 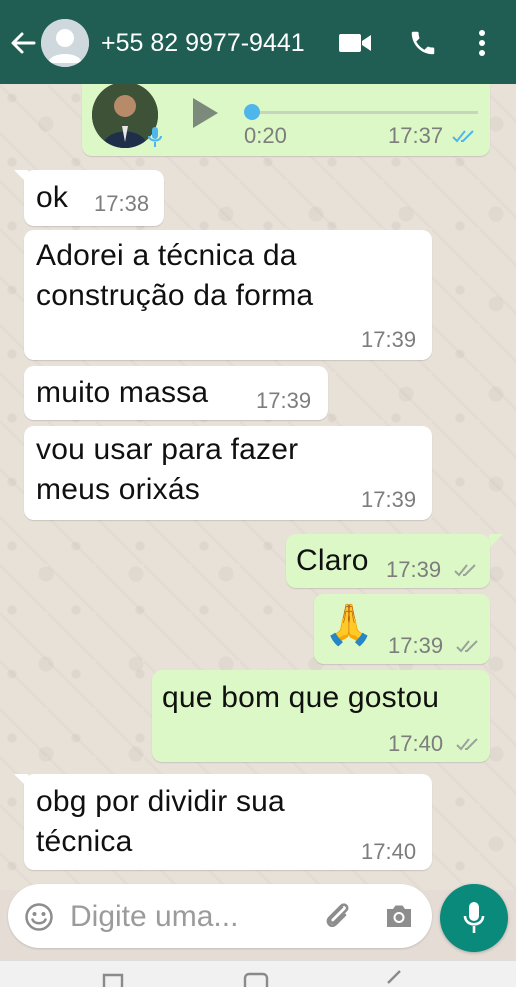 I want to click on message-text: muito massa, so click(x=122, y=392).